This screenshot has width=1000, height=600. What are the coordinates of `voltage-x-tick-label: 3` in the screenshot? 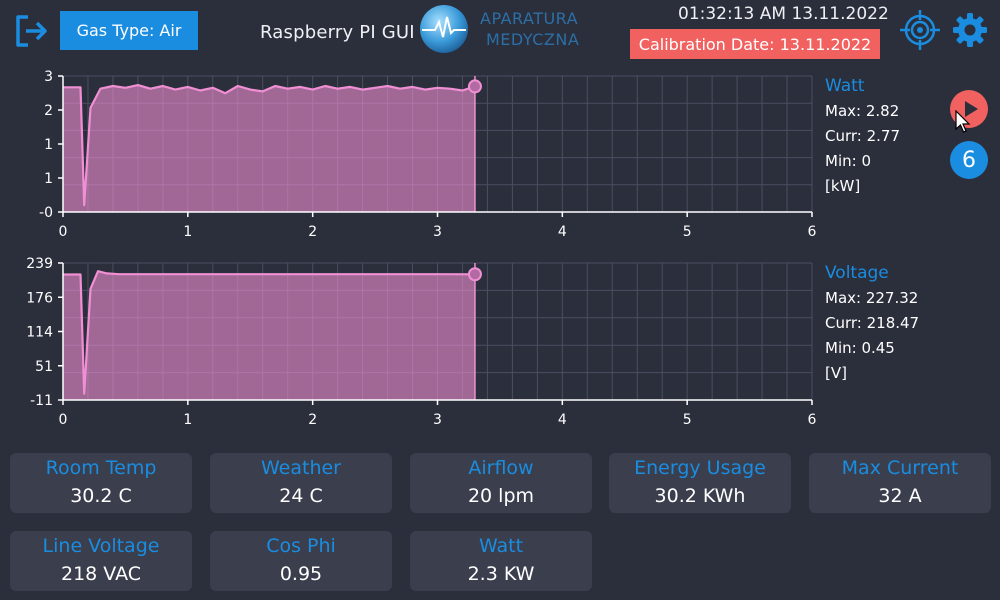 It's located at (437, 420).